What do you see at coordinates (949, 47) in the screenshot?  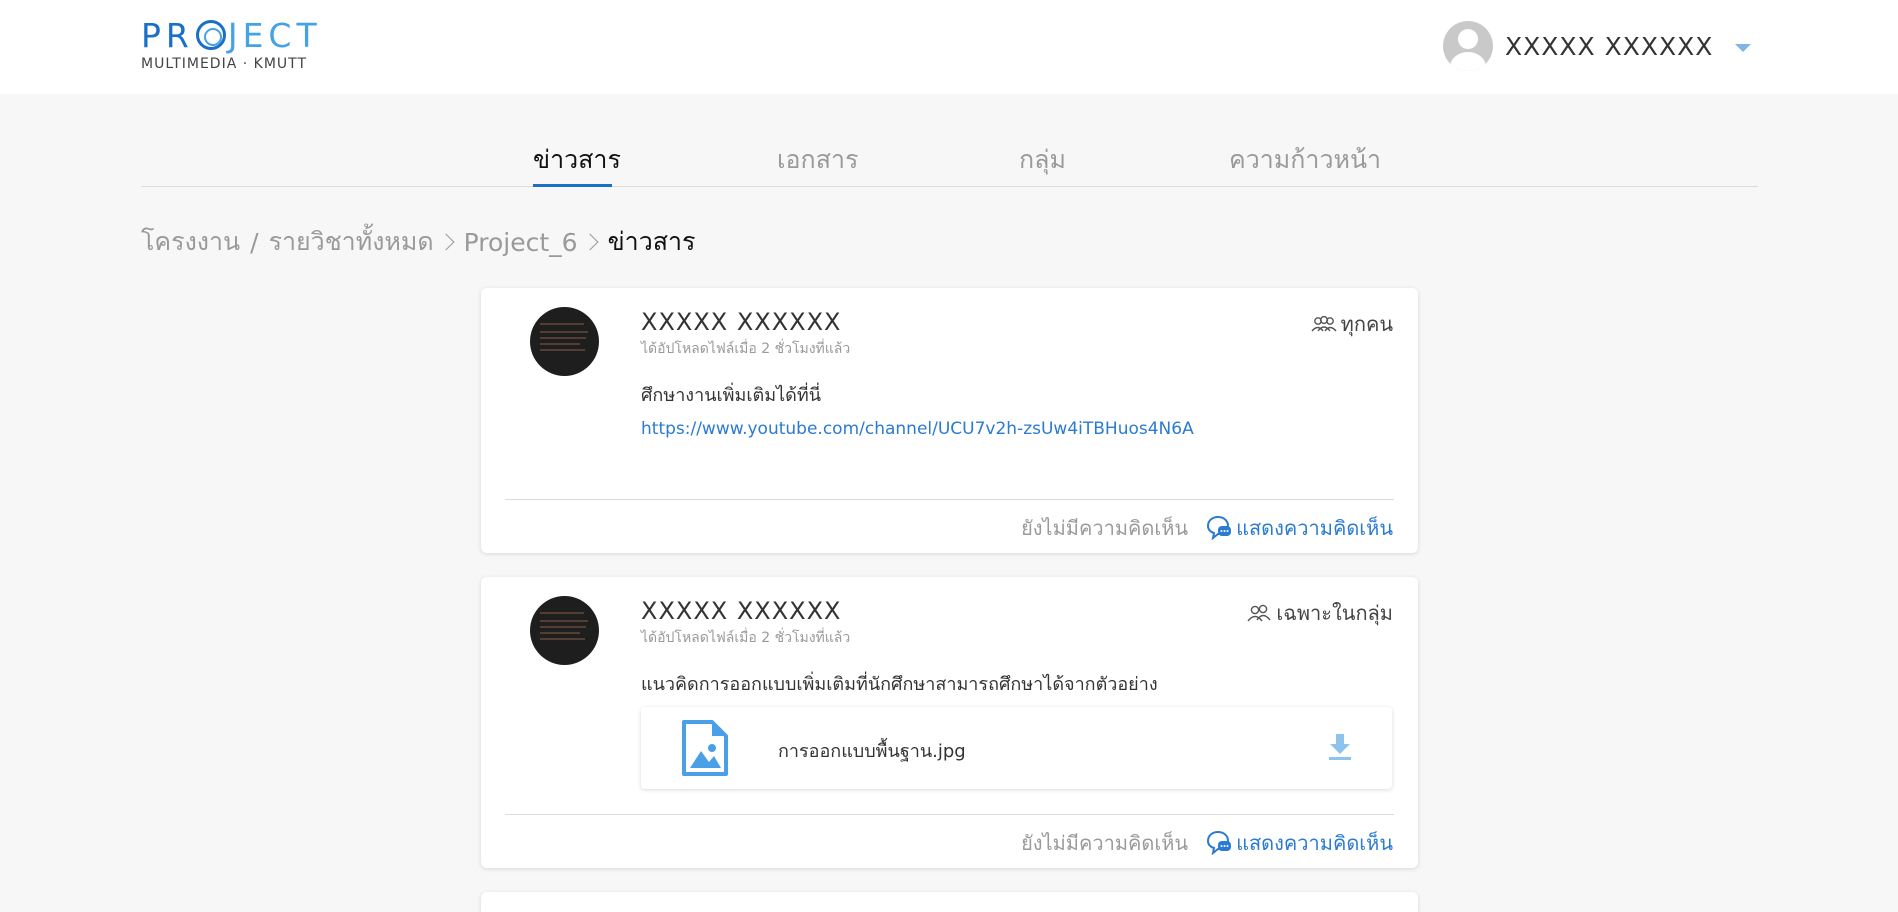 I see `top-header: PR JECT MULTIMEDIA · KMUTT XXXXX XXXXXX` at bounding box center [949, 47].